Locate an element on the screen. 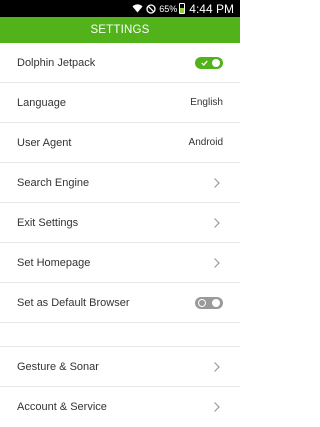 This screenshot has width=320, height=427. setting-label: Set Homepage is located at coordinates (54, 262).